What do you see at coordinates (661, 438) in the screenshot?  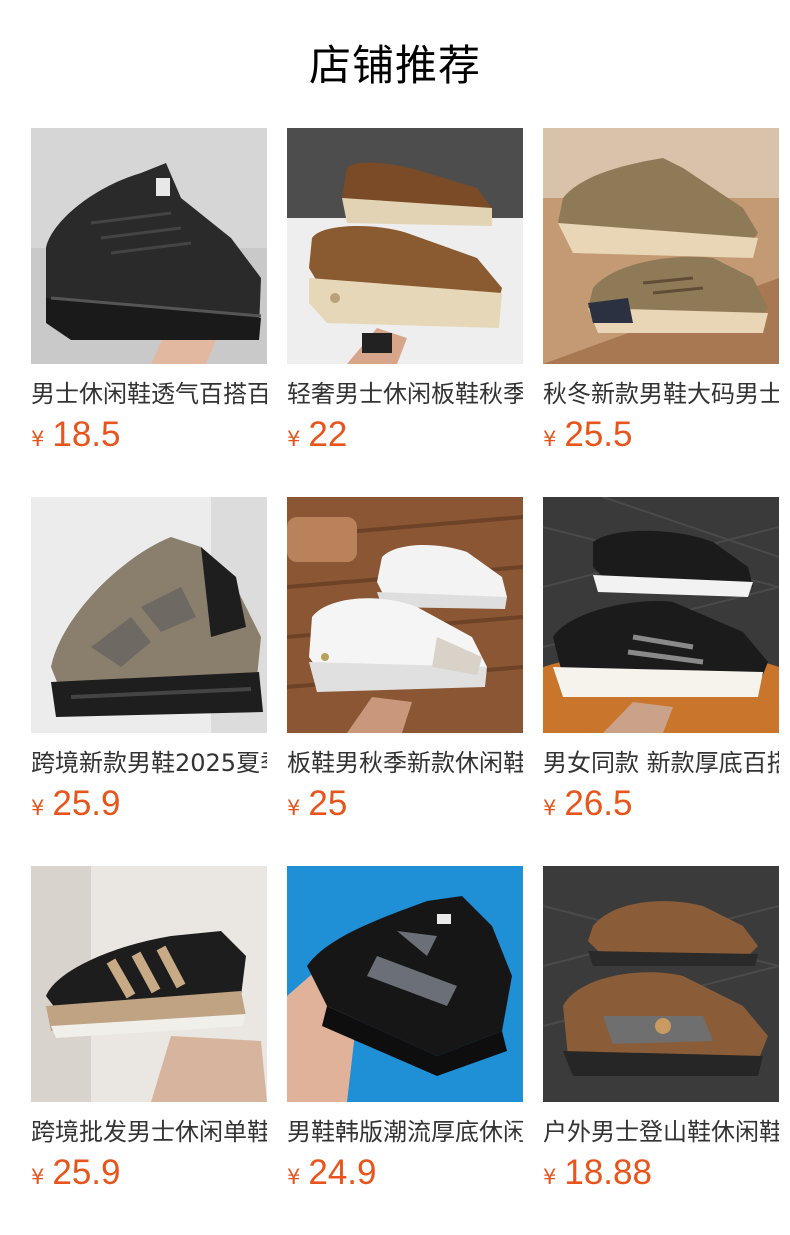 I see `product-price: ¥ 25.5` at bounding box center [661, 438].